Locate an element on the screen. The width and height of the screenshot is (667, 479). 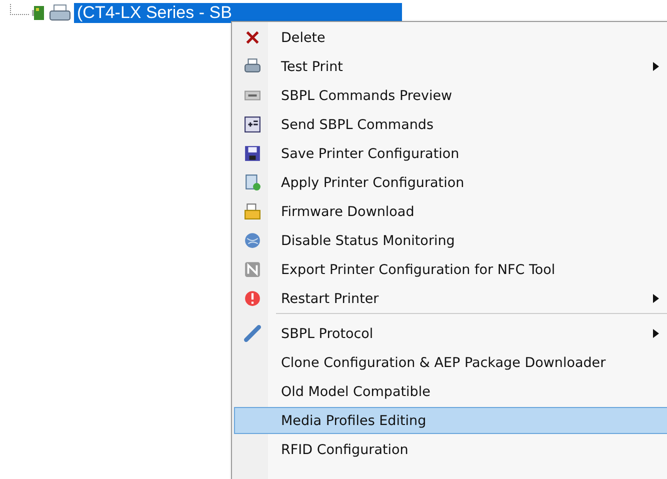
nfc-icon is located at coordinates (252, 269).